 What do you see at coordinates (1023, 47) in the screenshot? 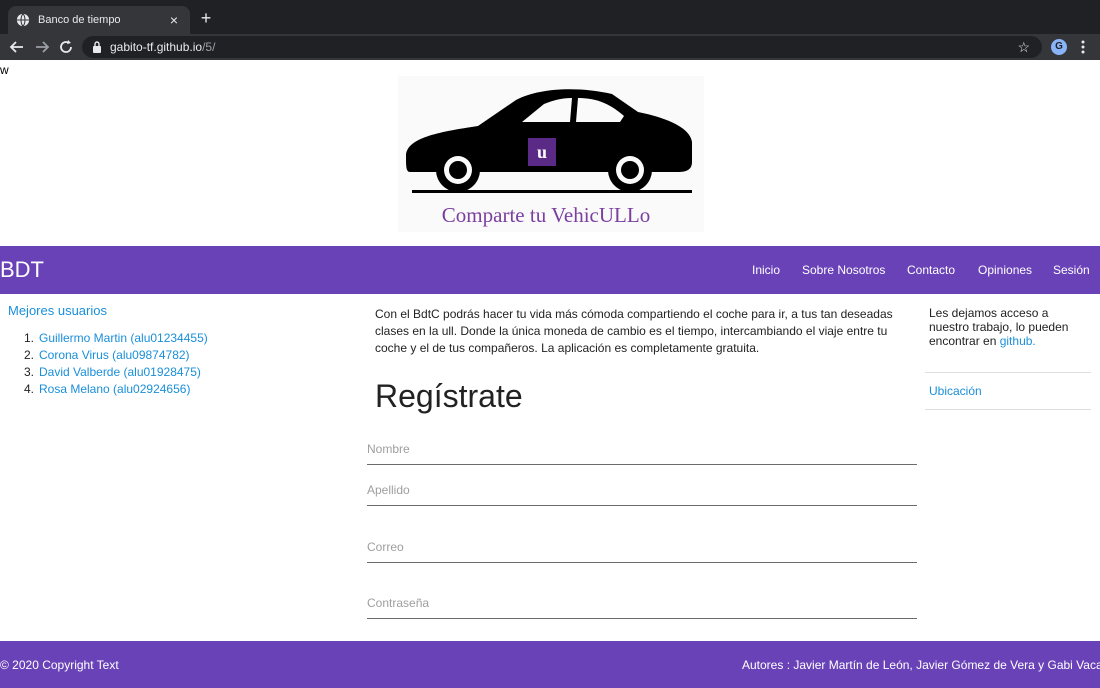
I see `star-icon: ☆` at bounding box center [1023, 47].